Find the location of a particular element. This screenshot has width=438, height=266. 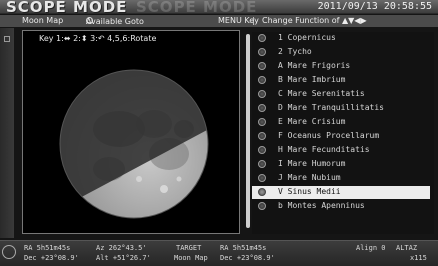

list-item-label: b Montes Apenninus is located at coordinates (321, 205).